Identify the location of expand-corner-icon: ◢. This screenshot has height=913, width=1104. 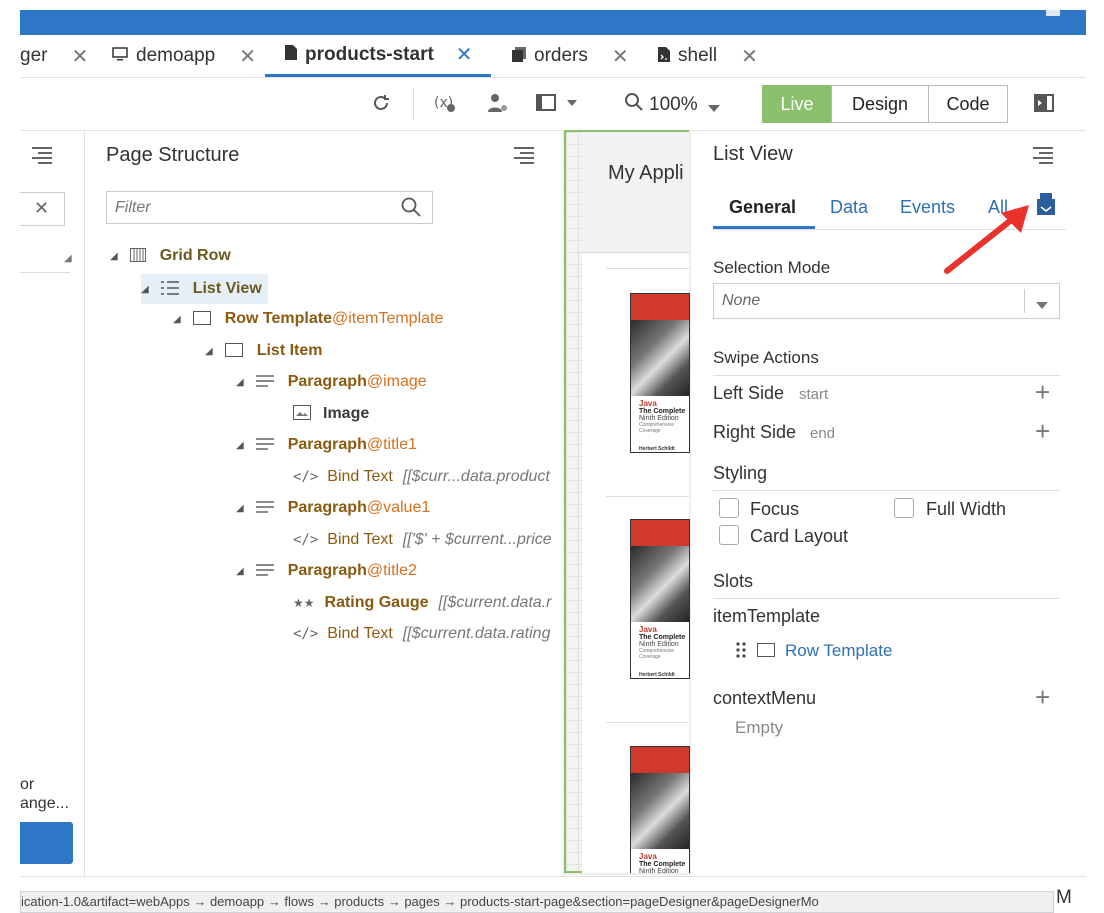
(68, 258).